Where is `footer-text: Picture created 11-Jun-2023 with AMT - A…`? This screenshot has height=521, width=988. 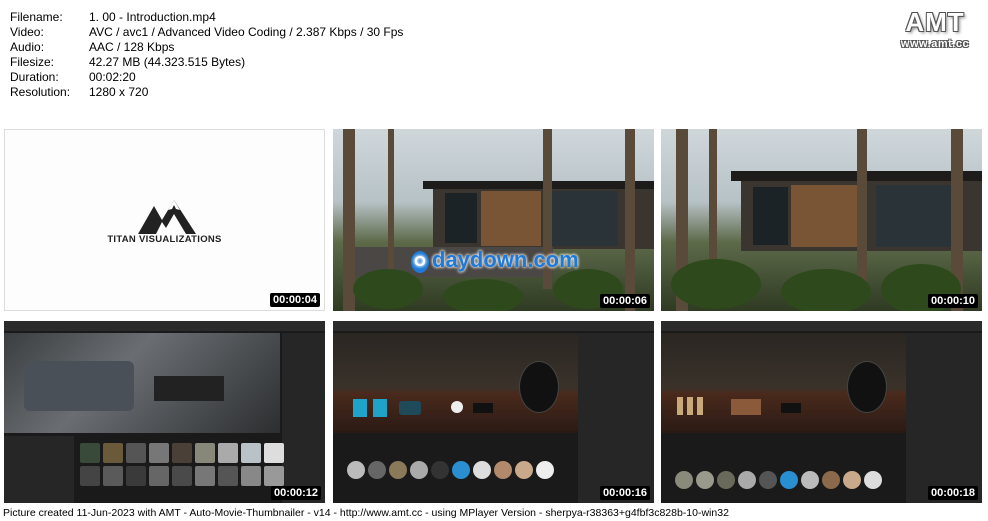 footer-text: Picture created 11-Jun-2023 with AMT - A… is located at coordinates (366, 513).